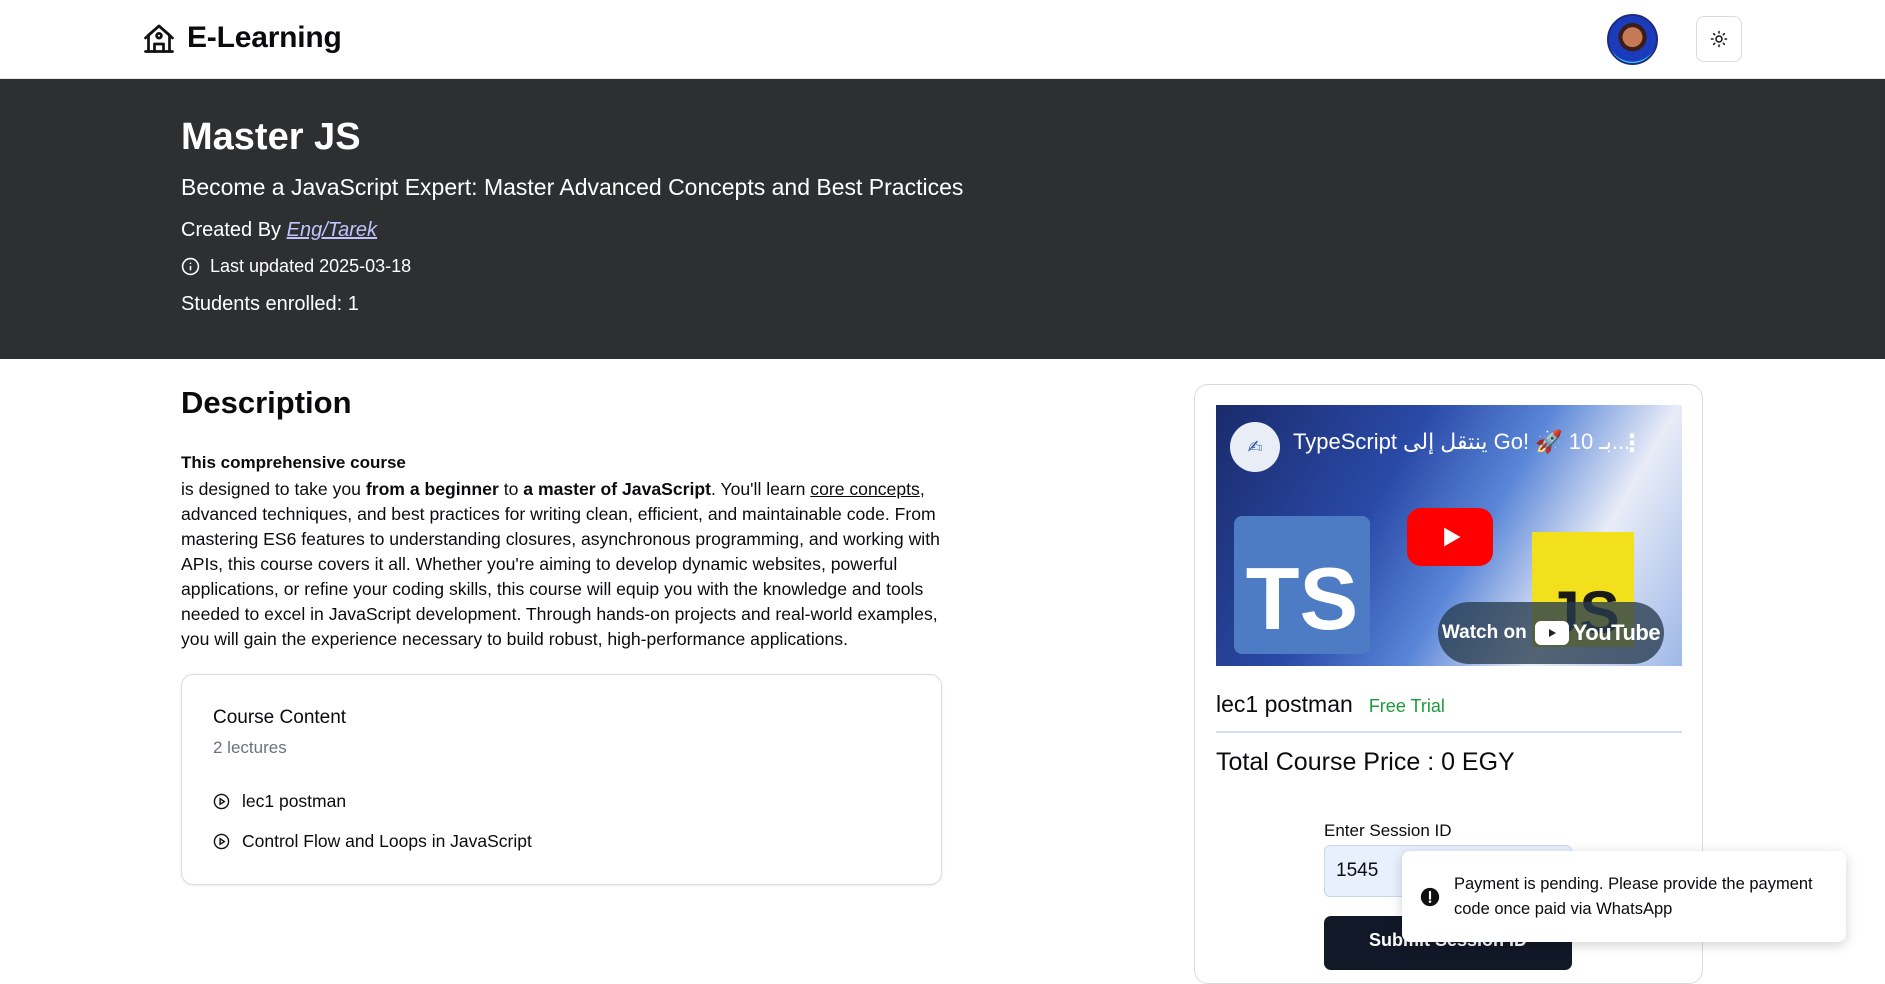 This screenshot has width=1885, height=984. What do you see at coordinates (264, 37) in the screenshot?
I see `brand-name: E-Learning` at bounding box center [264, 37].